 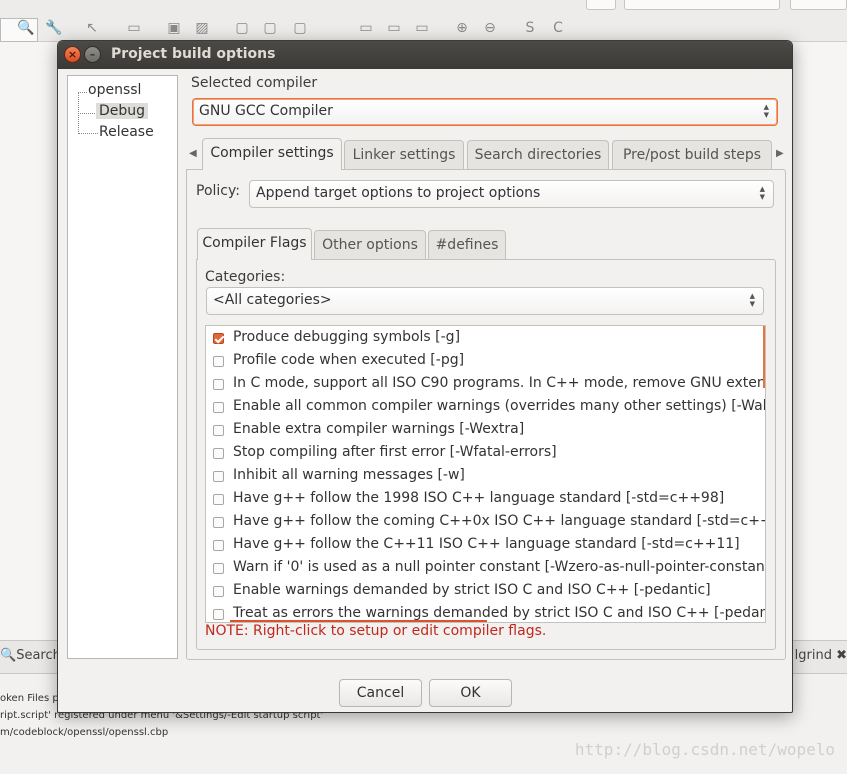 I want to click on tab-other-options: Other options, so click(x=370, y=245).